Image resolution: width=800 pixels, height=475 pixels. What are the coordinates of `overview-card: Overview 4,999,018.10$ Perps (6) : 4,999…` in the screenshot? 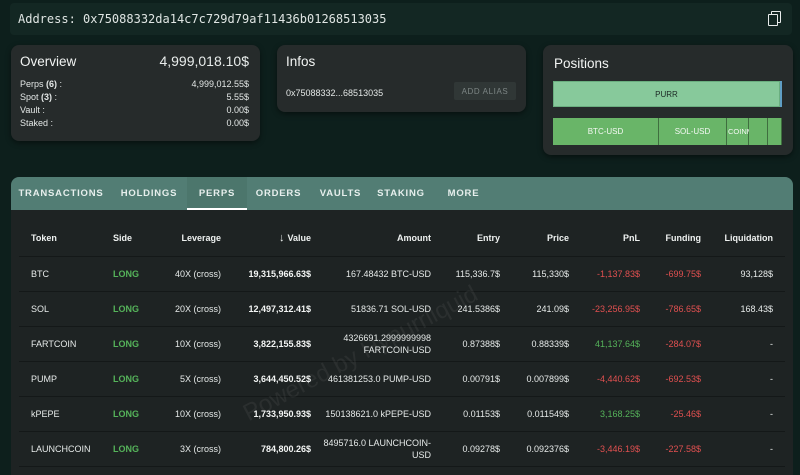 It's located at (135, 93).